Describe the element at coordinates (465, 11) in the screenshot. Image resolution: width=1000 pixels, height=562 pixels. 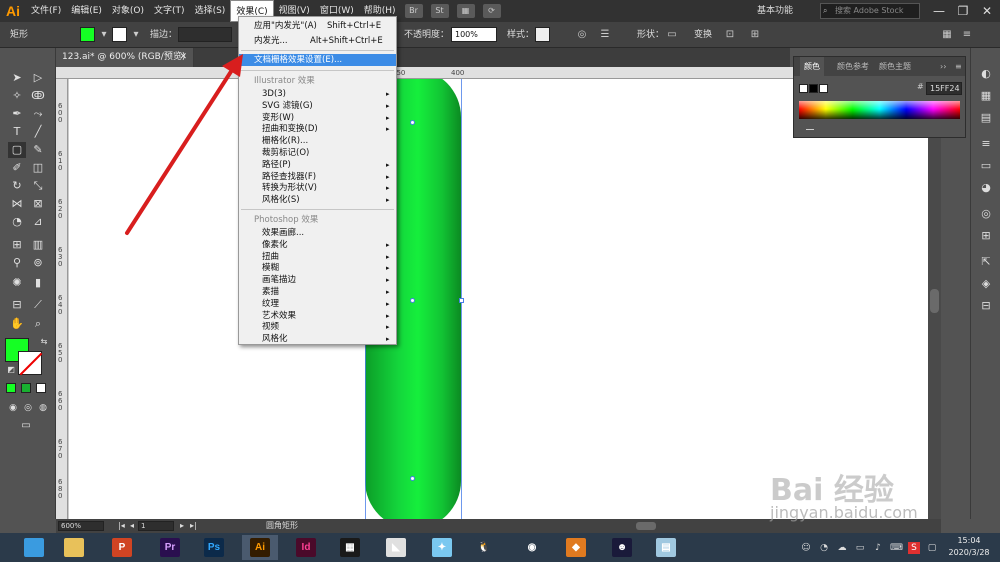
I see `arrange-documents-icon: ▦` at that location.